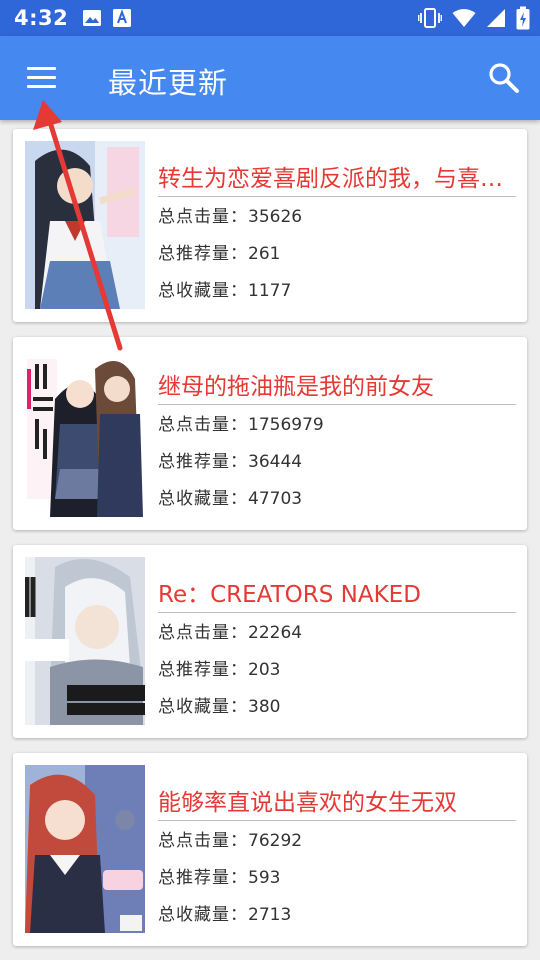 This screenshot has width=540, height=960. What do you see at coordinates (286, 425) in the screenshot?
I see `hits-value: 1756979` at bounding box center [286, 425].